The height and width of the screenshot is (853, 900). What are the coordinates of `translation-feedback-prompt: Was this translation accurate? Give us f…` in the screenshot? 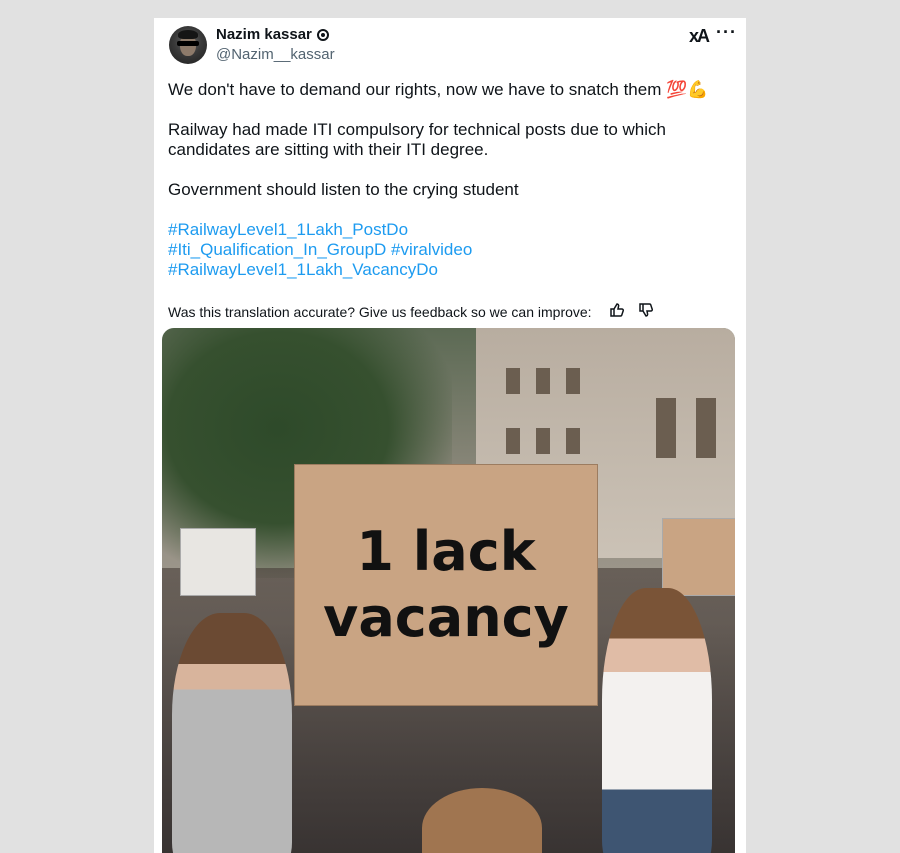 It's located at (380, 312).